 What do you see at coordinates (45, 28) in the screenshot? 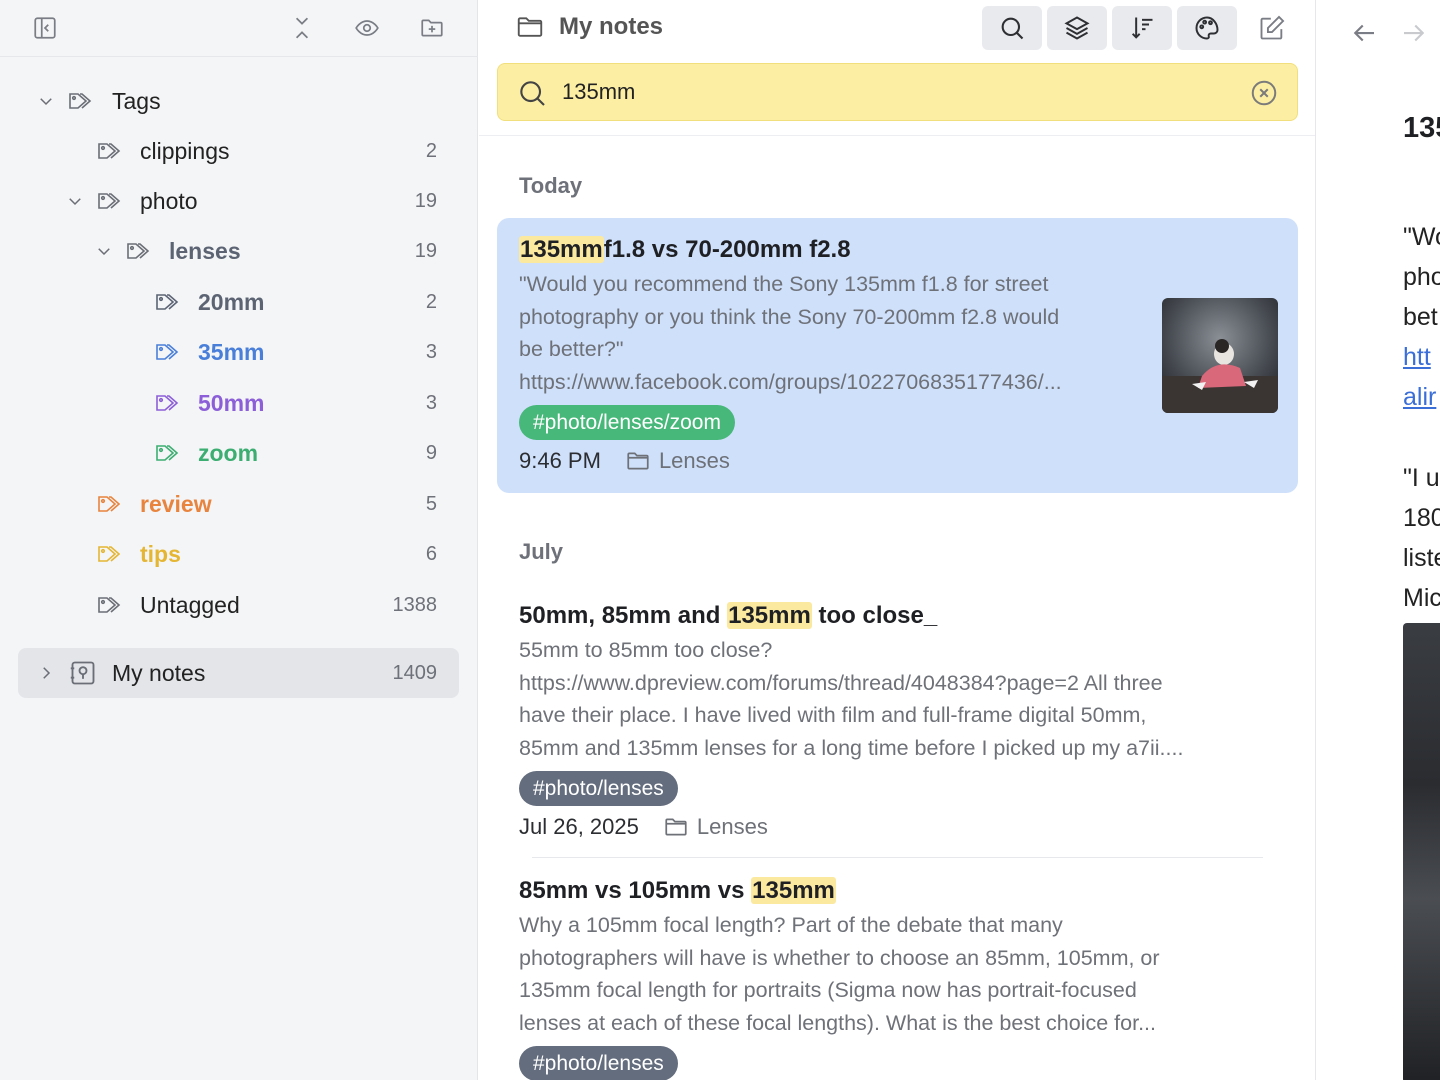
I see `sidebar-toggle-icon` at bounding box center [45, 28].